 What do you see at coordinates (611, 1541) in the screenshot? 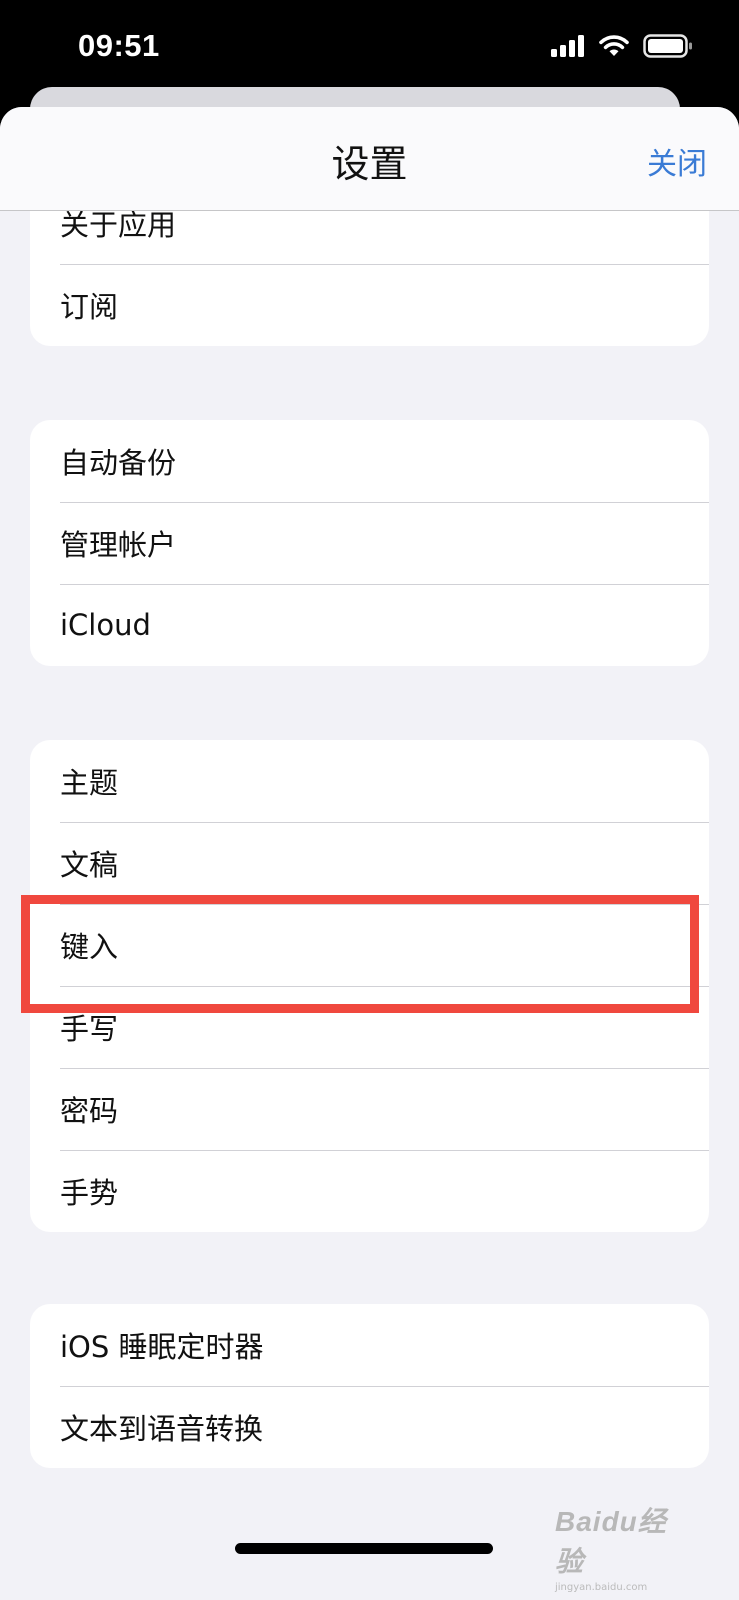
I see `watermark-text: Baidu经验` at bounding box center [611, 1541].